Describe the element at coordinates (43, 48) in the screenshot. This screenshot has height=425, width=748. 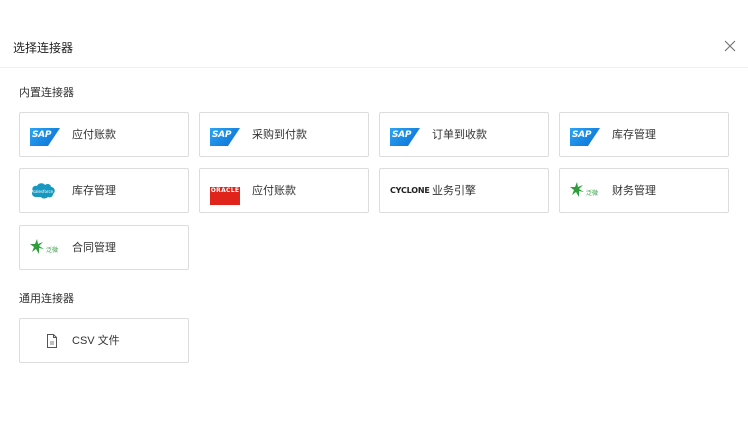
I see `dialog-title: 选择连接器` at that location.